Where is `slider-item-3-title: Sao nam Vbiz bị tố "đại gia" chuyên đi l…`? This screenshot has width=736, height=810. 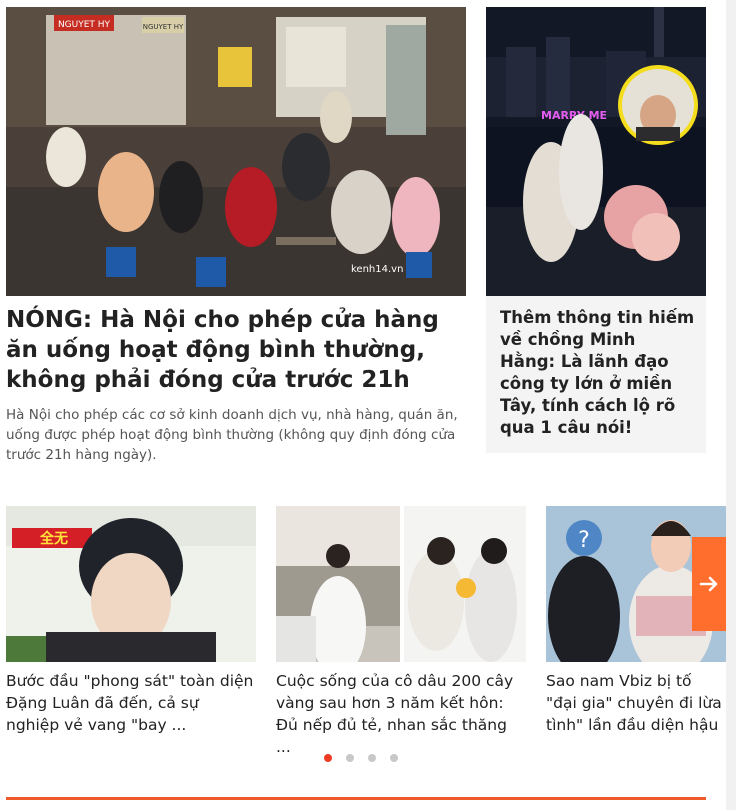 slider-item-3-title: Sao nam Vbiz bị tố "đại gia" chuyên đi l… is located at coordinates (636, 703).